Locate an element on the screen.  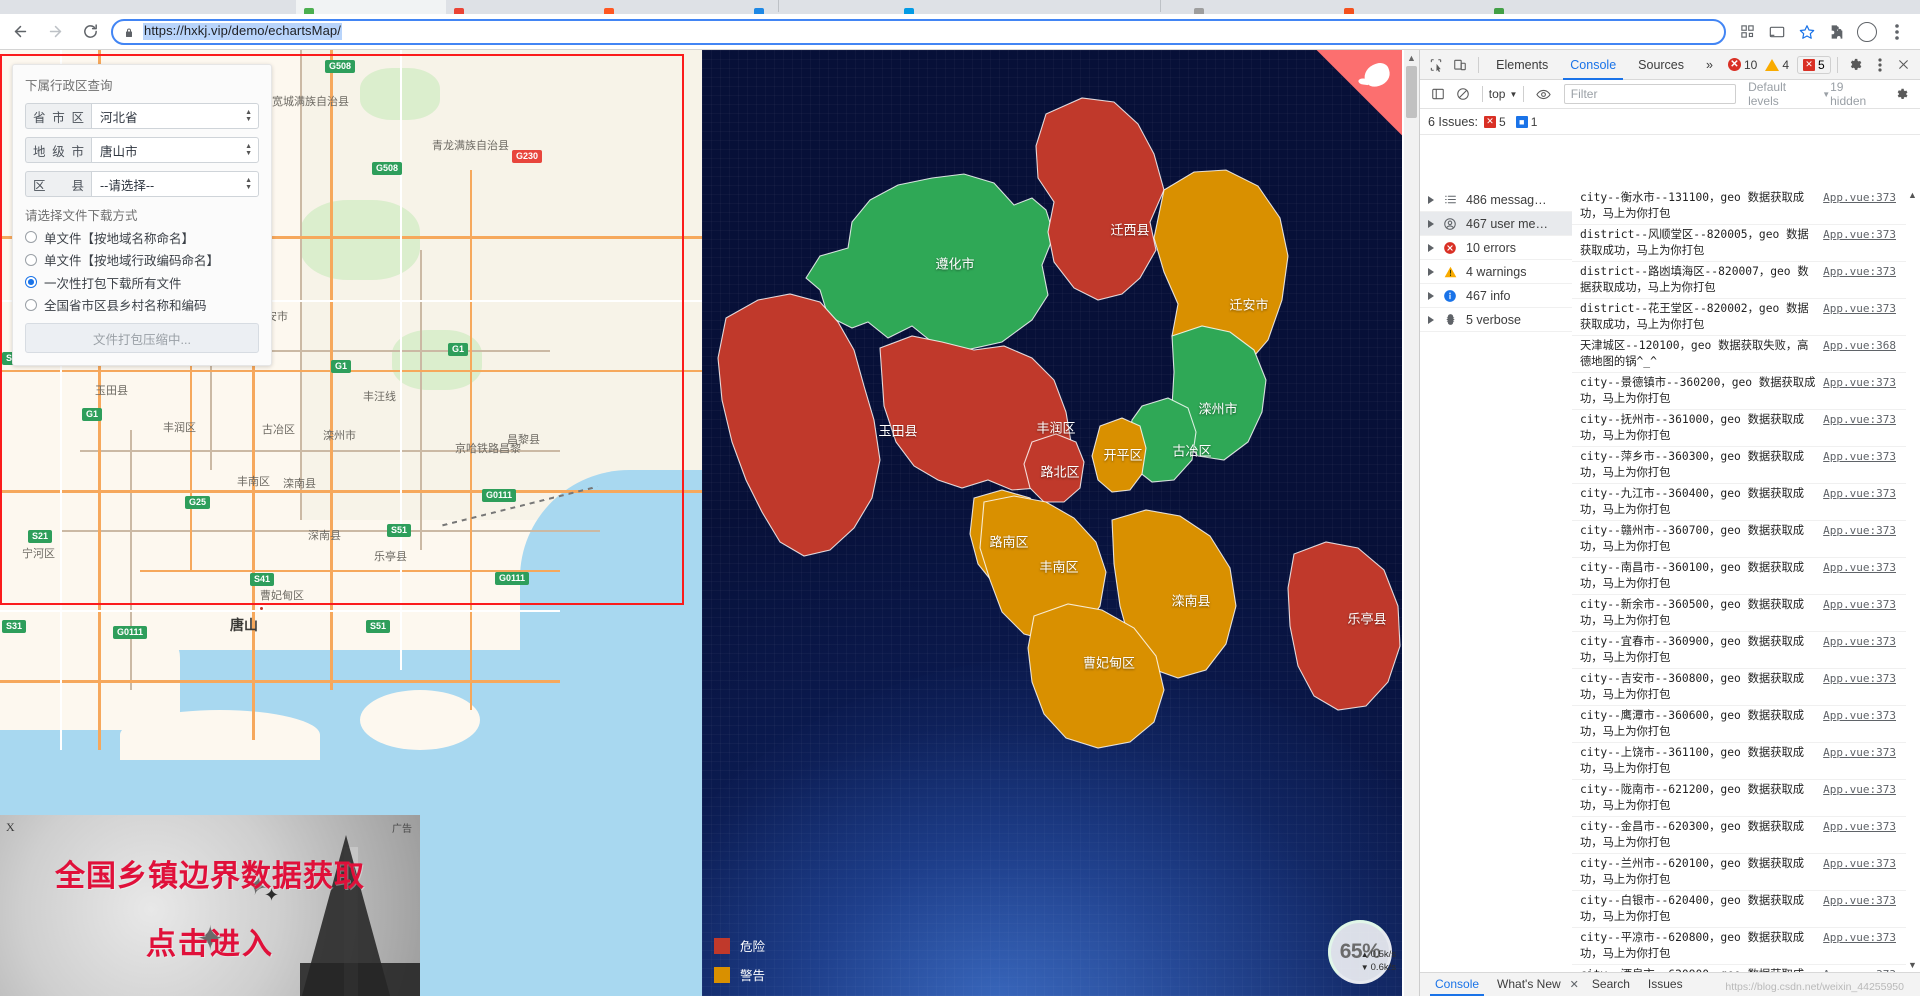
device-toolbar-icon is located at coordinates (1460, 65).